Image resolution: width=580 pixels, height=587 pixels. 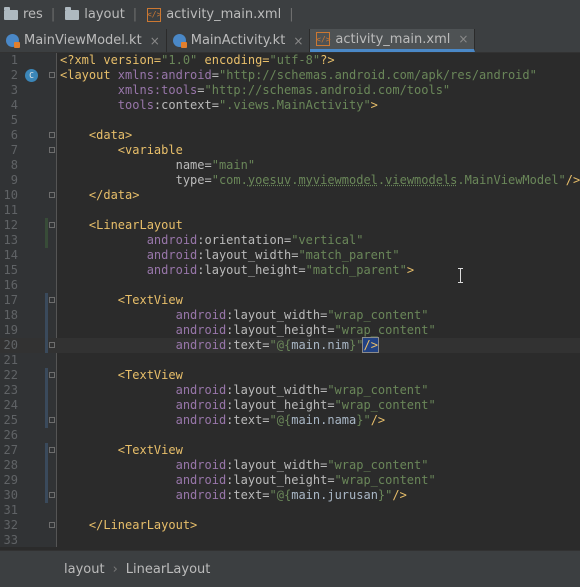 I want to click on code-line: 14 android:layout_width="match_parent", so click(x=290, y=255).